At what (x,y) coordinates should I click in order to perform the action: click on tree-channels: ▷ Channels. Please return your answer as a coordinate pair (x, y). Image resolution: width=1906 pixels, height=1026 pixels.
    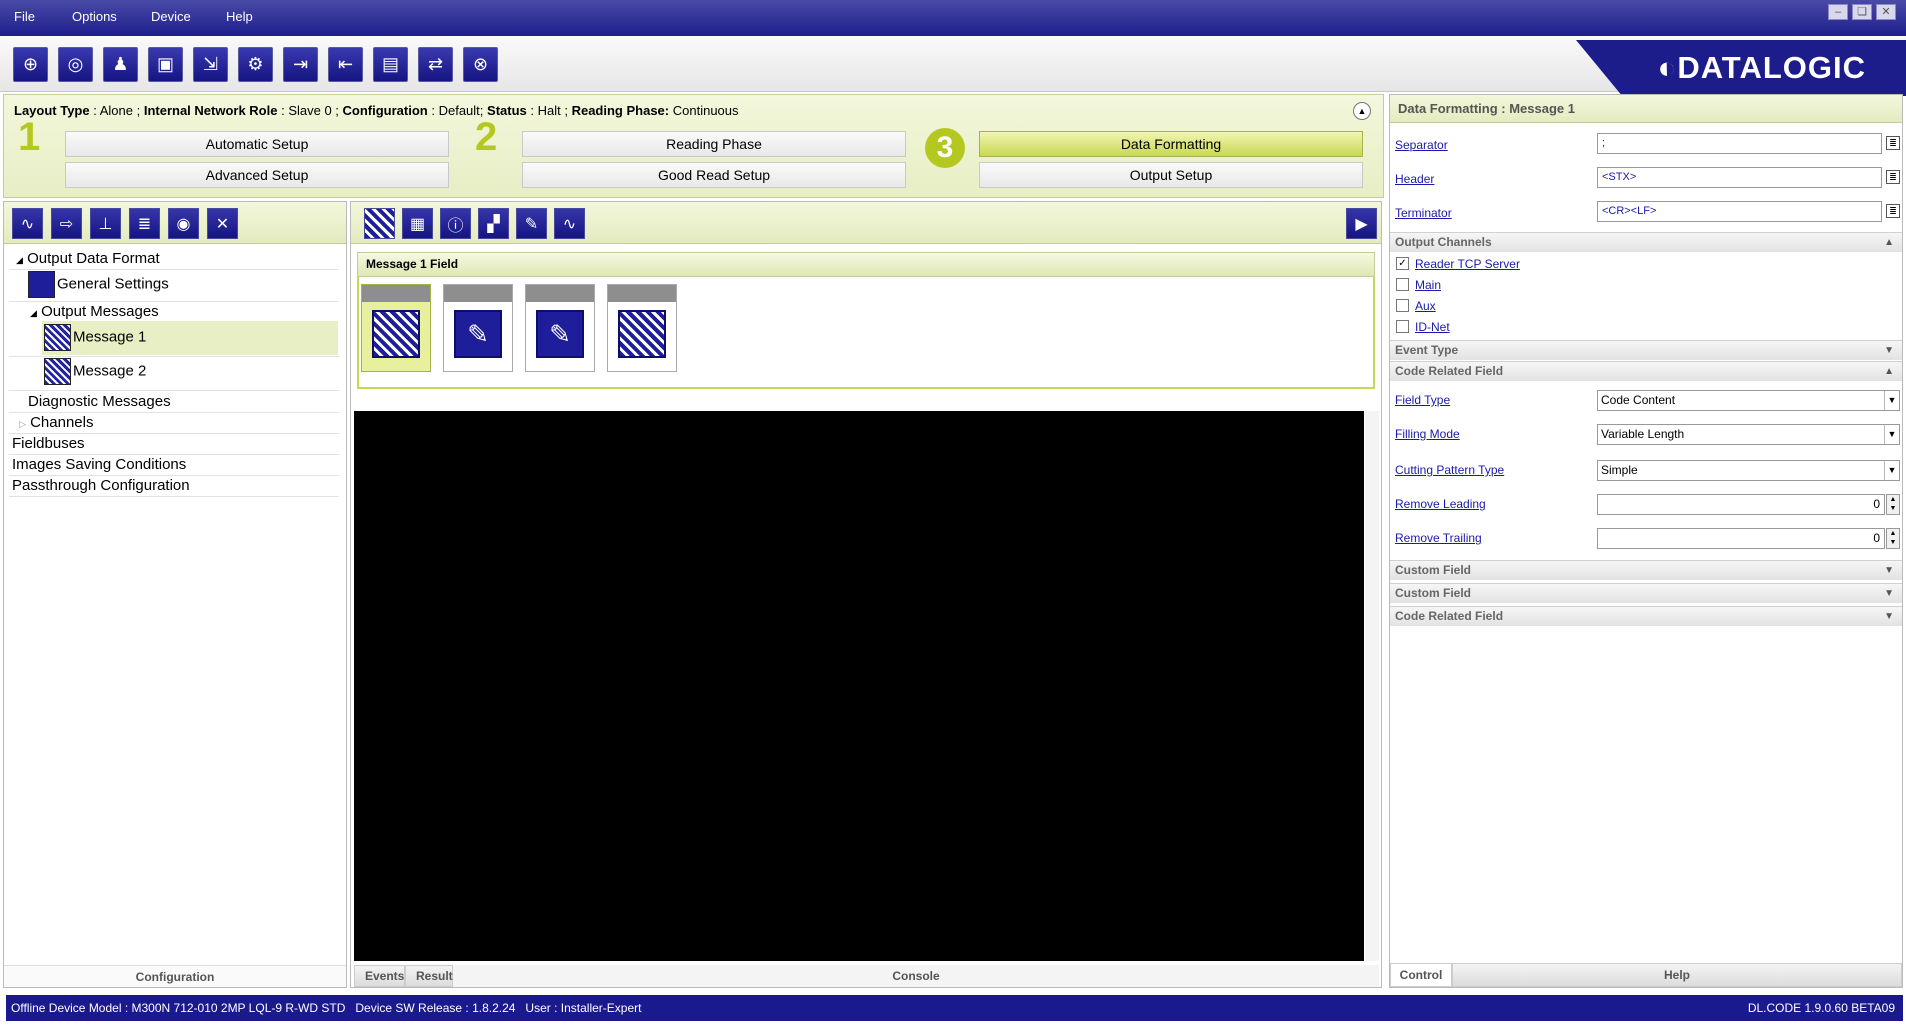
    Looking at the image, I should click on (56, 422).